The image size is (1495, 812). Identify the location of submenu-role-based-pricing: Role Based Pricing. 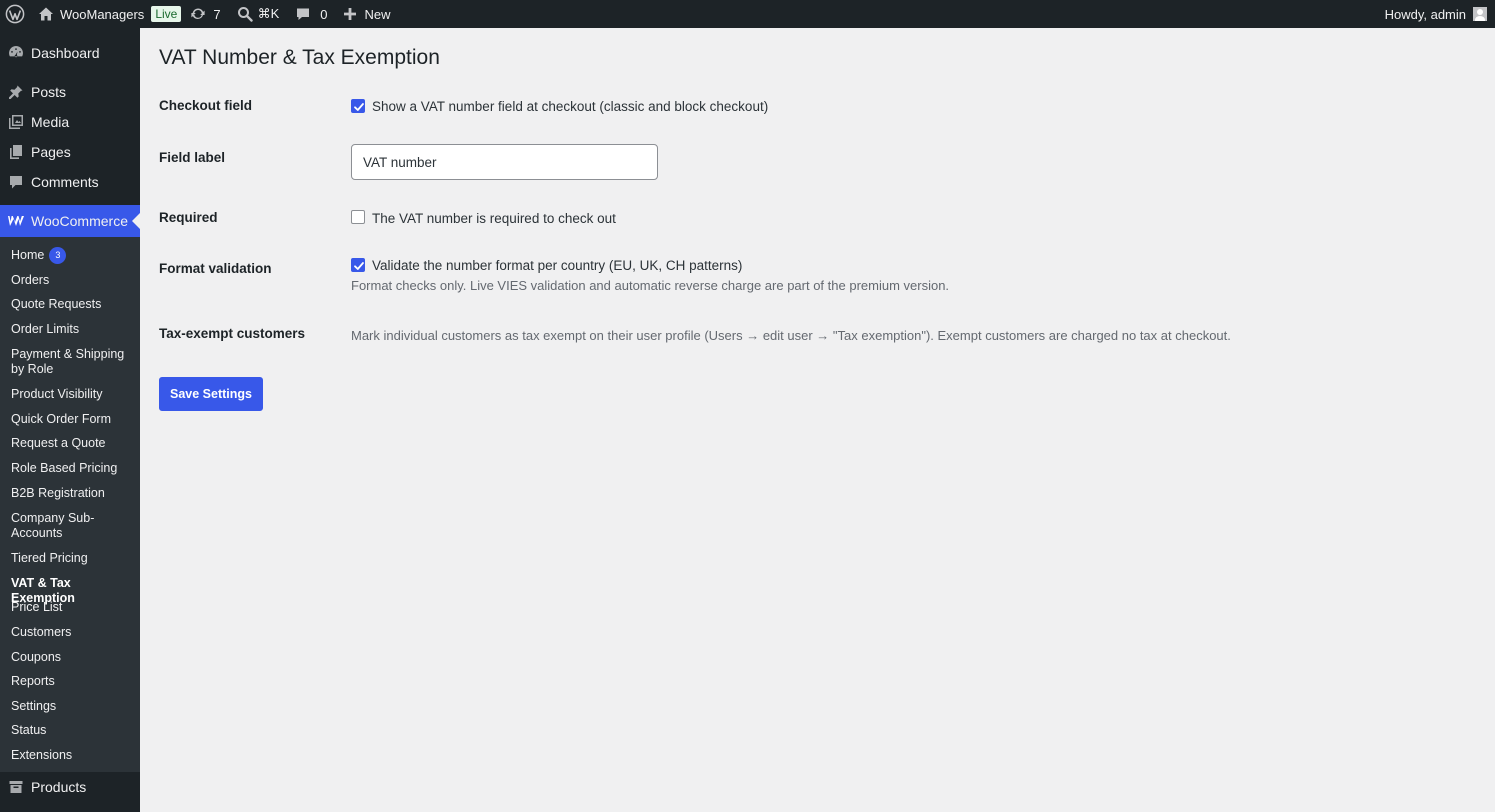
(73, 468).